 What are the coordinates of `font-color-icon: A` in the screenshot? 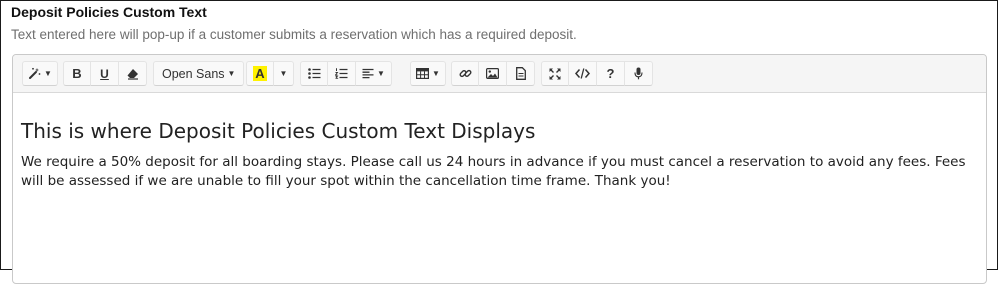 It's located at (260, 73).